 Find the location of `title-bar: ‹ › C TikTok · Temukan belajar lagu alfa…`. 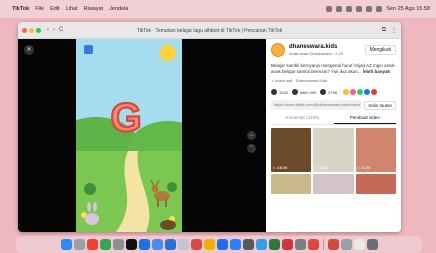

title-bar: ‹ › C TikTok · Temukan belajar lagu alfa… is located at coordinates (209, 30).